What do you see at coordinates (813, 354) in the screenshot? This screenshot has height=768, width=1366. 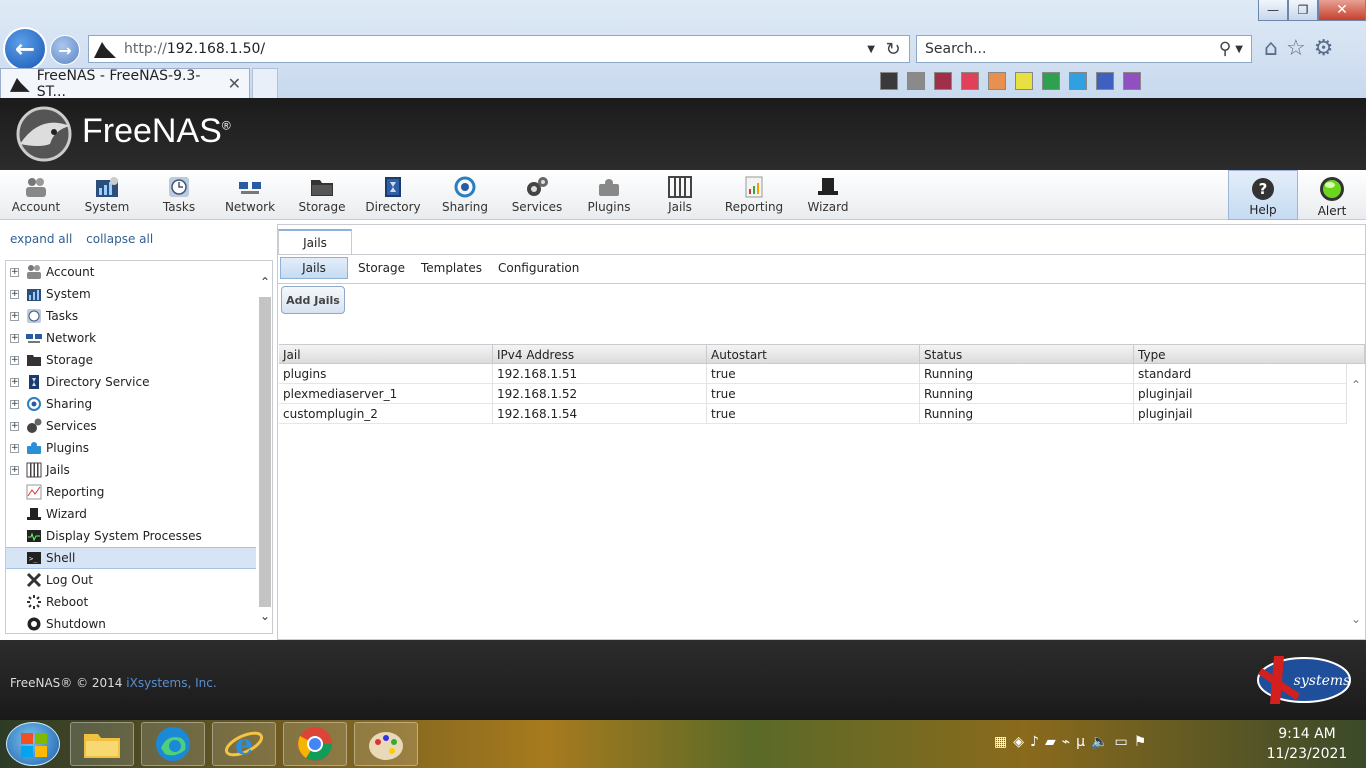 I see `column-header-autostart: Autostart` at bounding box center [813, 354].